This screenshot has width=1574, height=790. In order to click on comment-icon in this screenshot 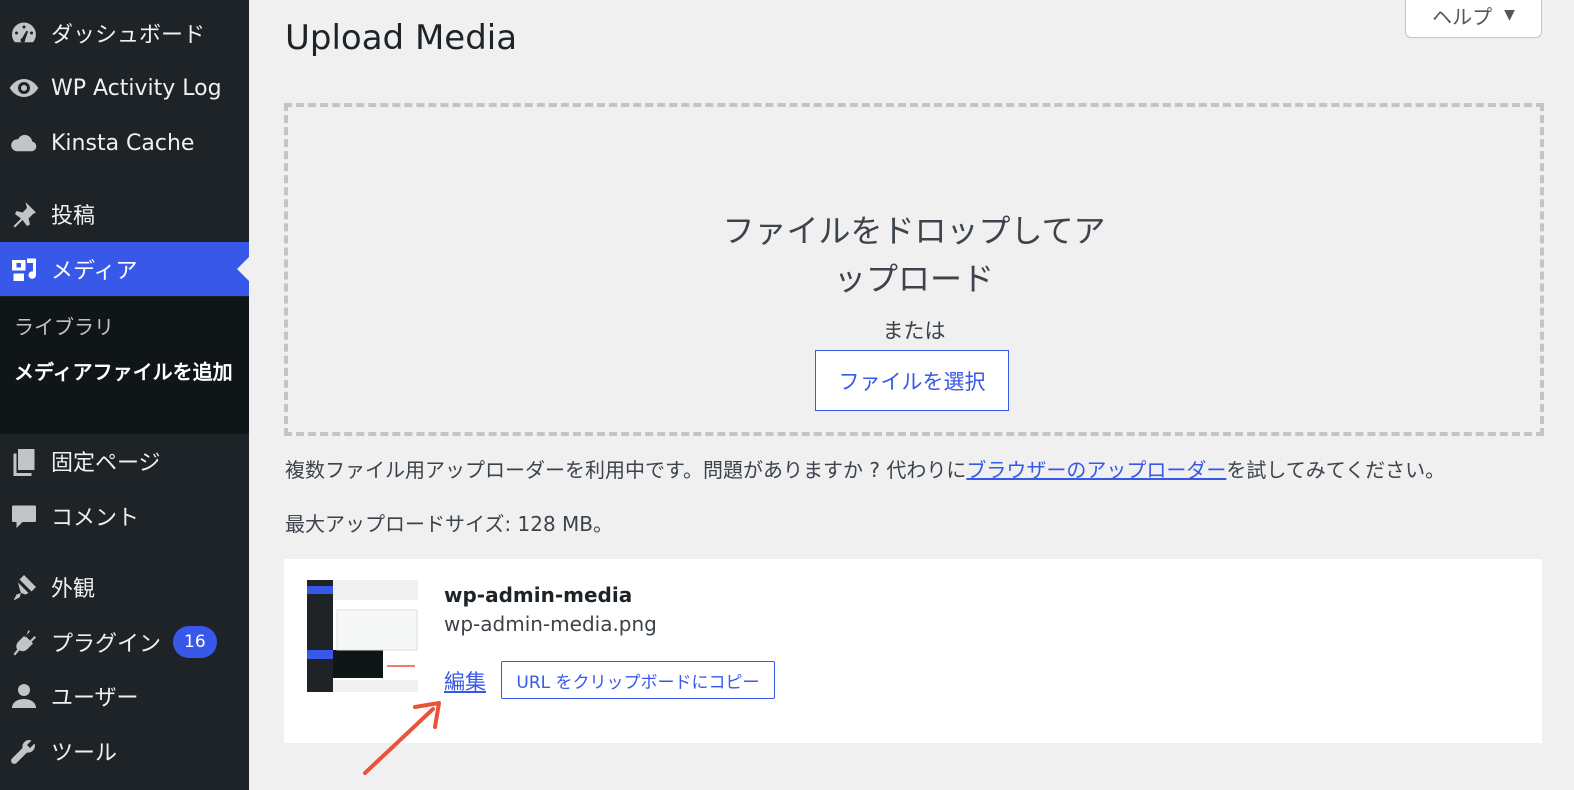, I will do `click(24, 516)`.